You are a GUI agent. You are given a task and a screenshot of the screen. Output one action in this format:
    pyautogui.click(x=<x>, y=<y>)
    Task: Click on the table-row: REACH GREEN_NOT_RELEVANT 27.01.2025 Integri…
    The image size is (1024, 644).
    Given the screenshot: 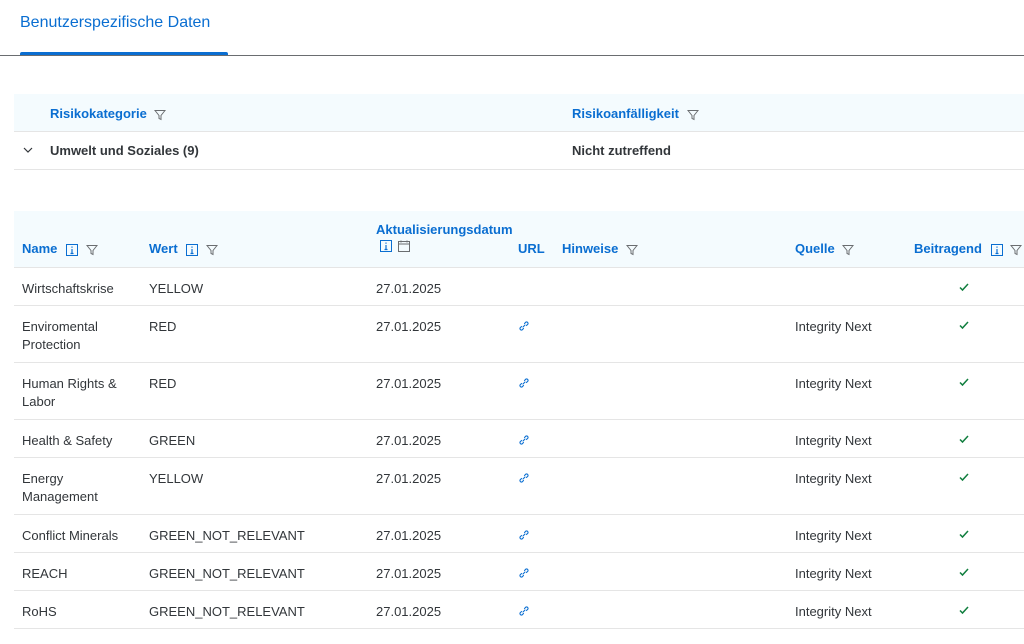 What is the action you would take?
    pyautogui.click(x=519, y=572)
    